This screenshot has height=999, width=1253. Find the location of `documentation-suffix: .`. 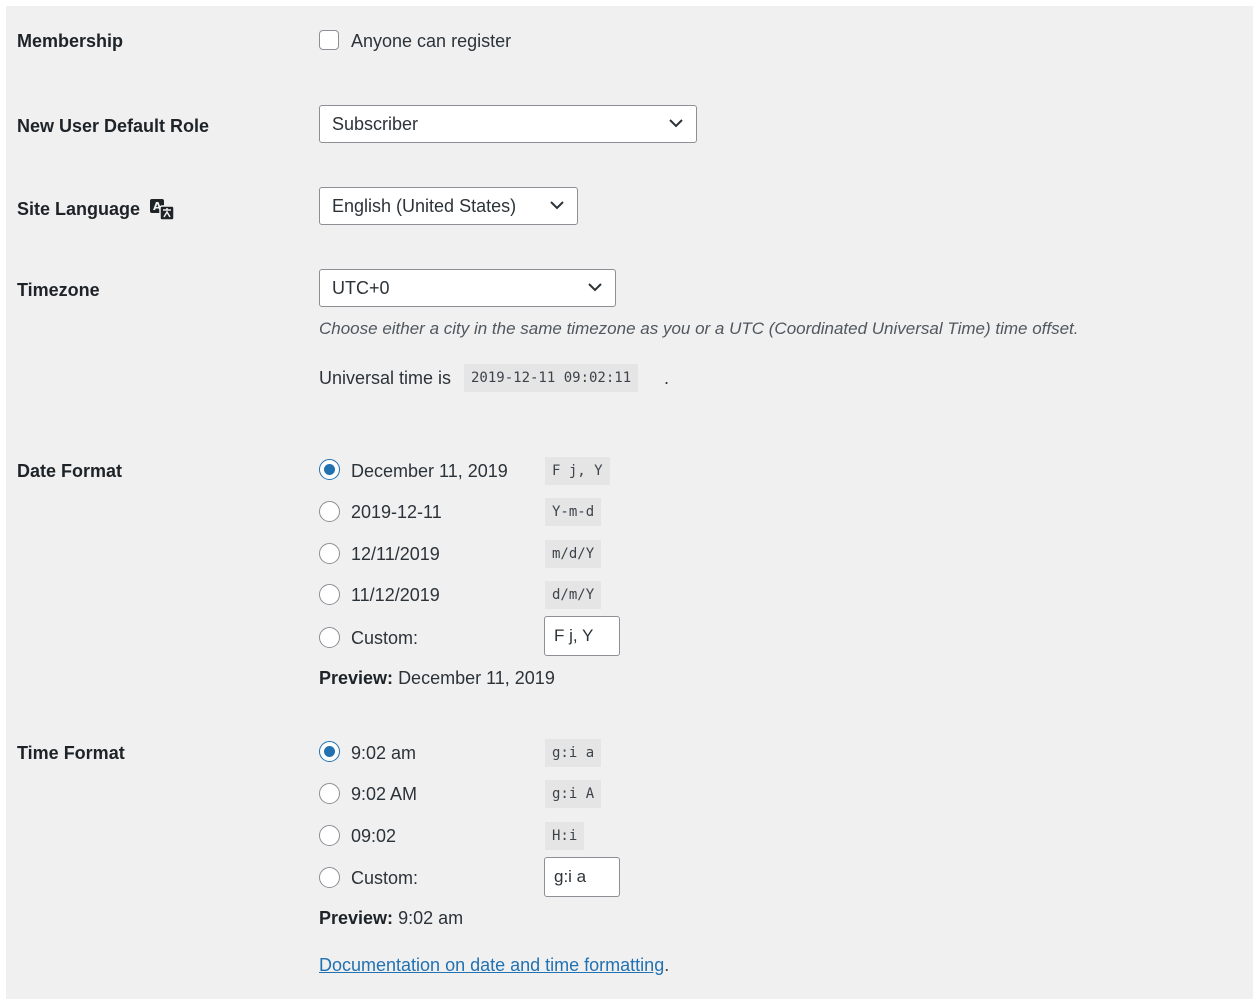

documentation-suffix: . is located at coordinates (667, 965).